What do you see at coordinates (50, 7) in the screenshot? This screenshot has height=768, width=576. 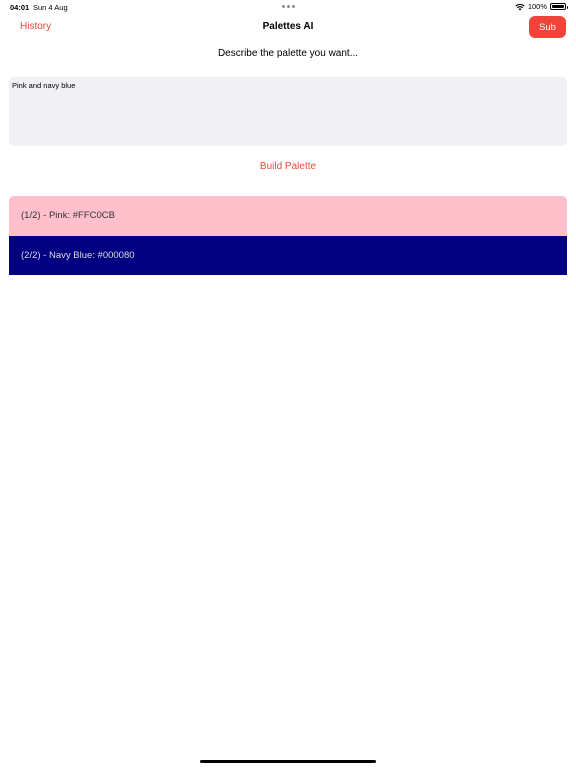 I see `status-date: Sun 4 Aug` at bounding box center [50, 7].